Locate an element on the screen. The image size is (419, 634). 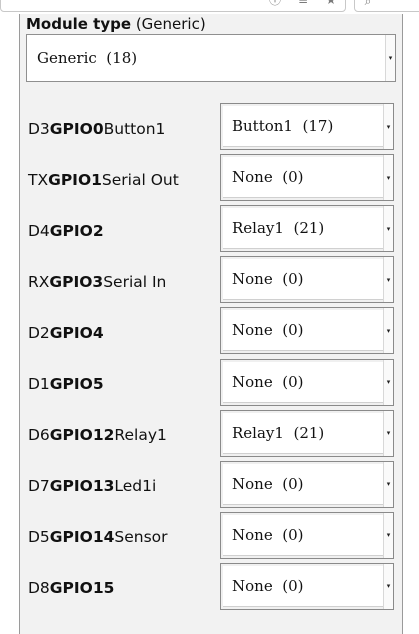
gpio-row: D6 GPIO12 Relay1 Relay1 (21) ▾ is located at coordinates (211, 435).